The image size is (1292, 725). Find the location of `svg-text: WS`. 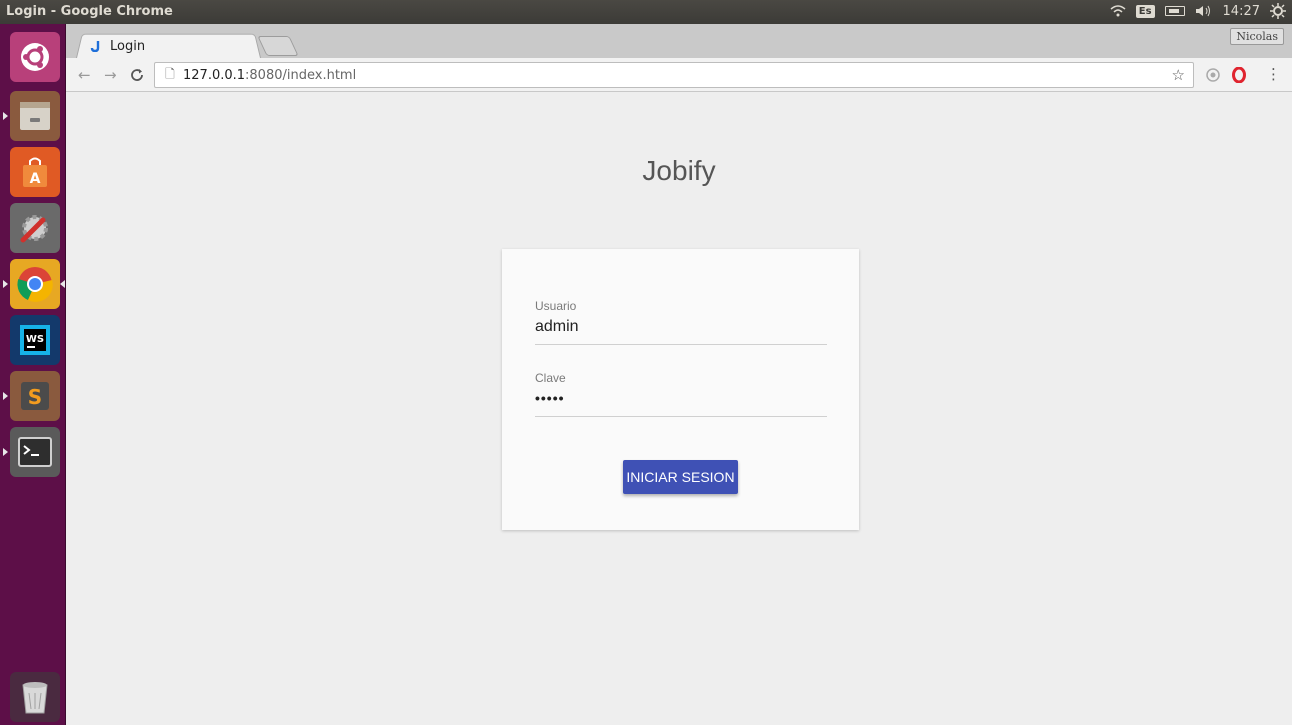

svg-text: WS is located at coordinates (35, 339).